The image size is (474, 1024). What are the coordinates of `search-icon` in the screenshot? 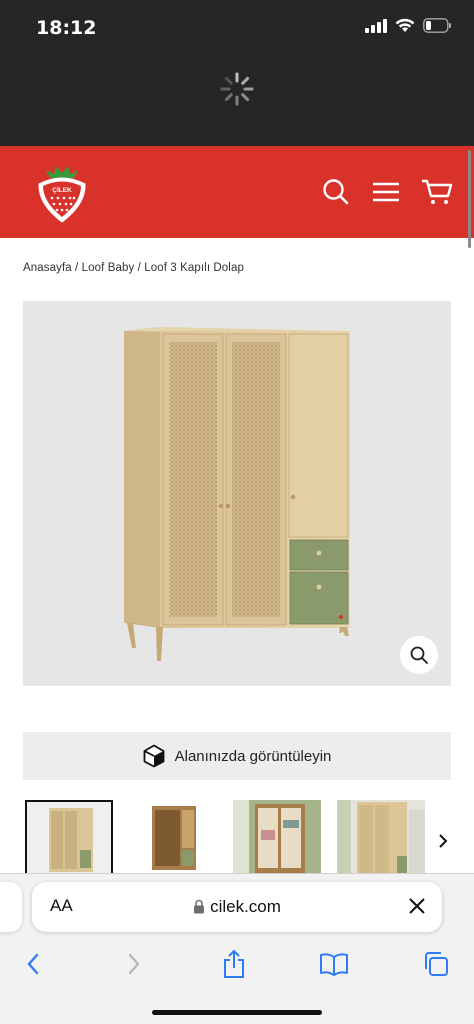 It's located at (336, 192).